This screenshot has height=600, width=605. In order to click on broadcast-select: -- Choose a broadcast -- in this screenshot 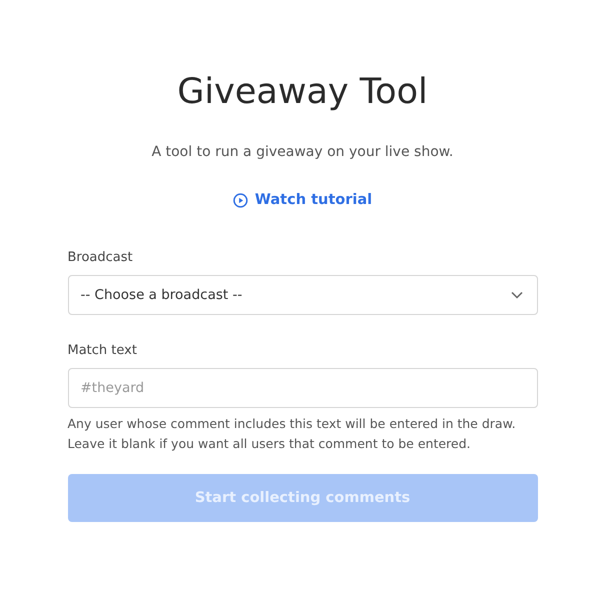, I will do `click(303, 295)`.